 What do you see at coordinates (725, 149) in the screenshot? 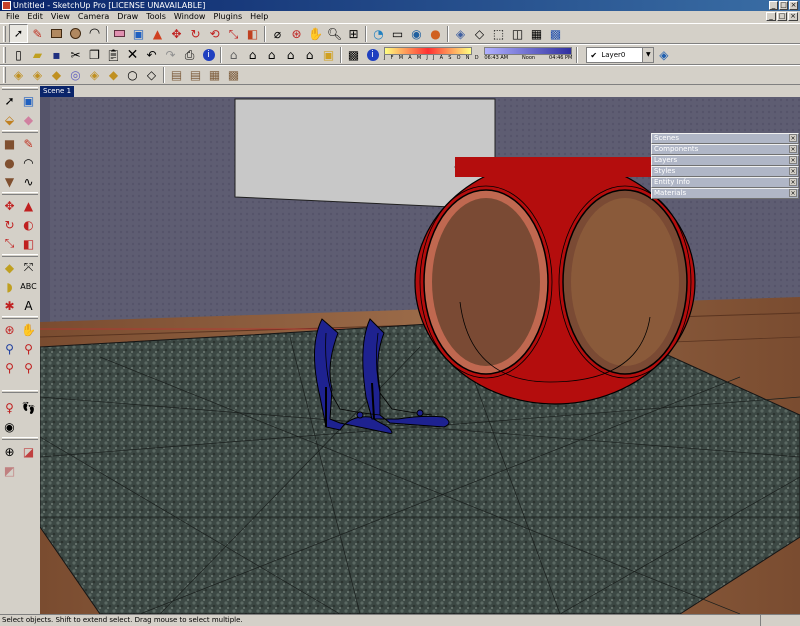
I see `tray-components: Components ×` at bounding box center [725, 149].